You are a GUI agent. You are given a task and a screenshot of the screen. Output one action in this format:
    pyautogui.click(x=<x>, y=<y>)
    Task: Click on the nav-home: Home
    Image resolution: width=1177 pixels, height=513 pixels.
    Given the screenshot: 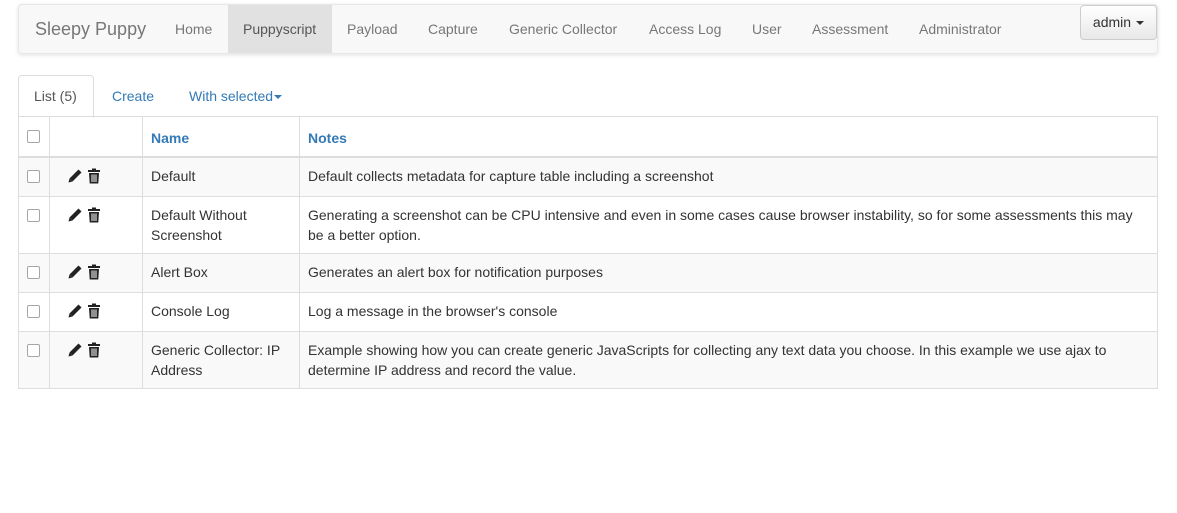 What is the action you would take?
    pyautogui.click(x=193, y=29)
    